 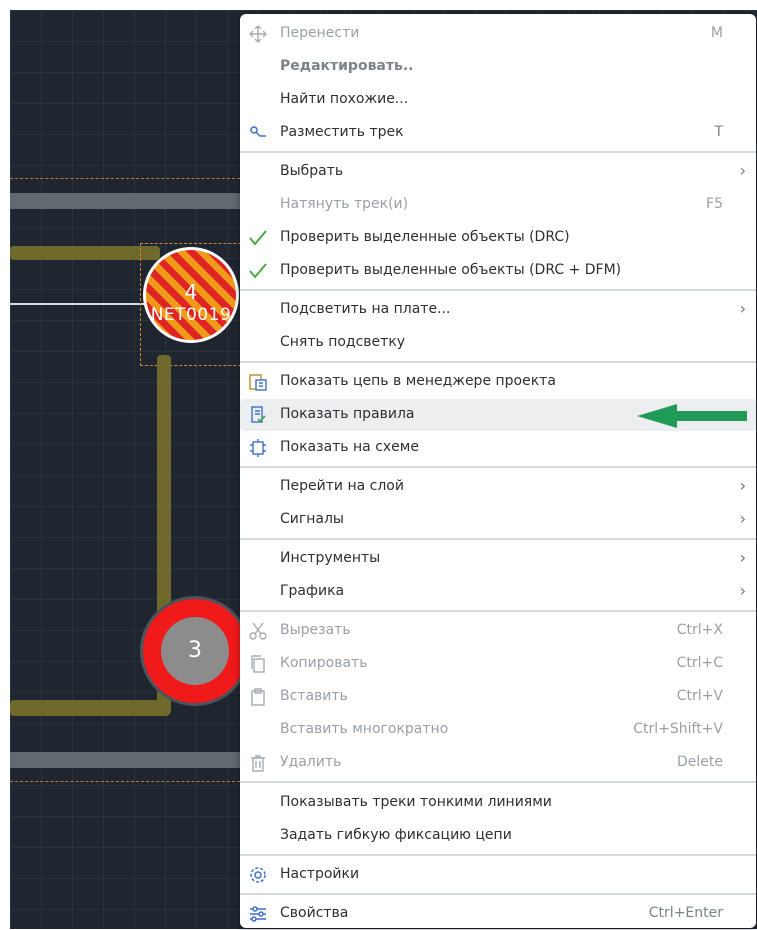 I want to click on annotation-arrow-icon, so click(x=692, y=416).